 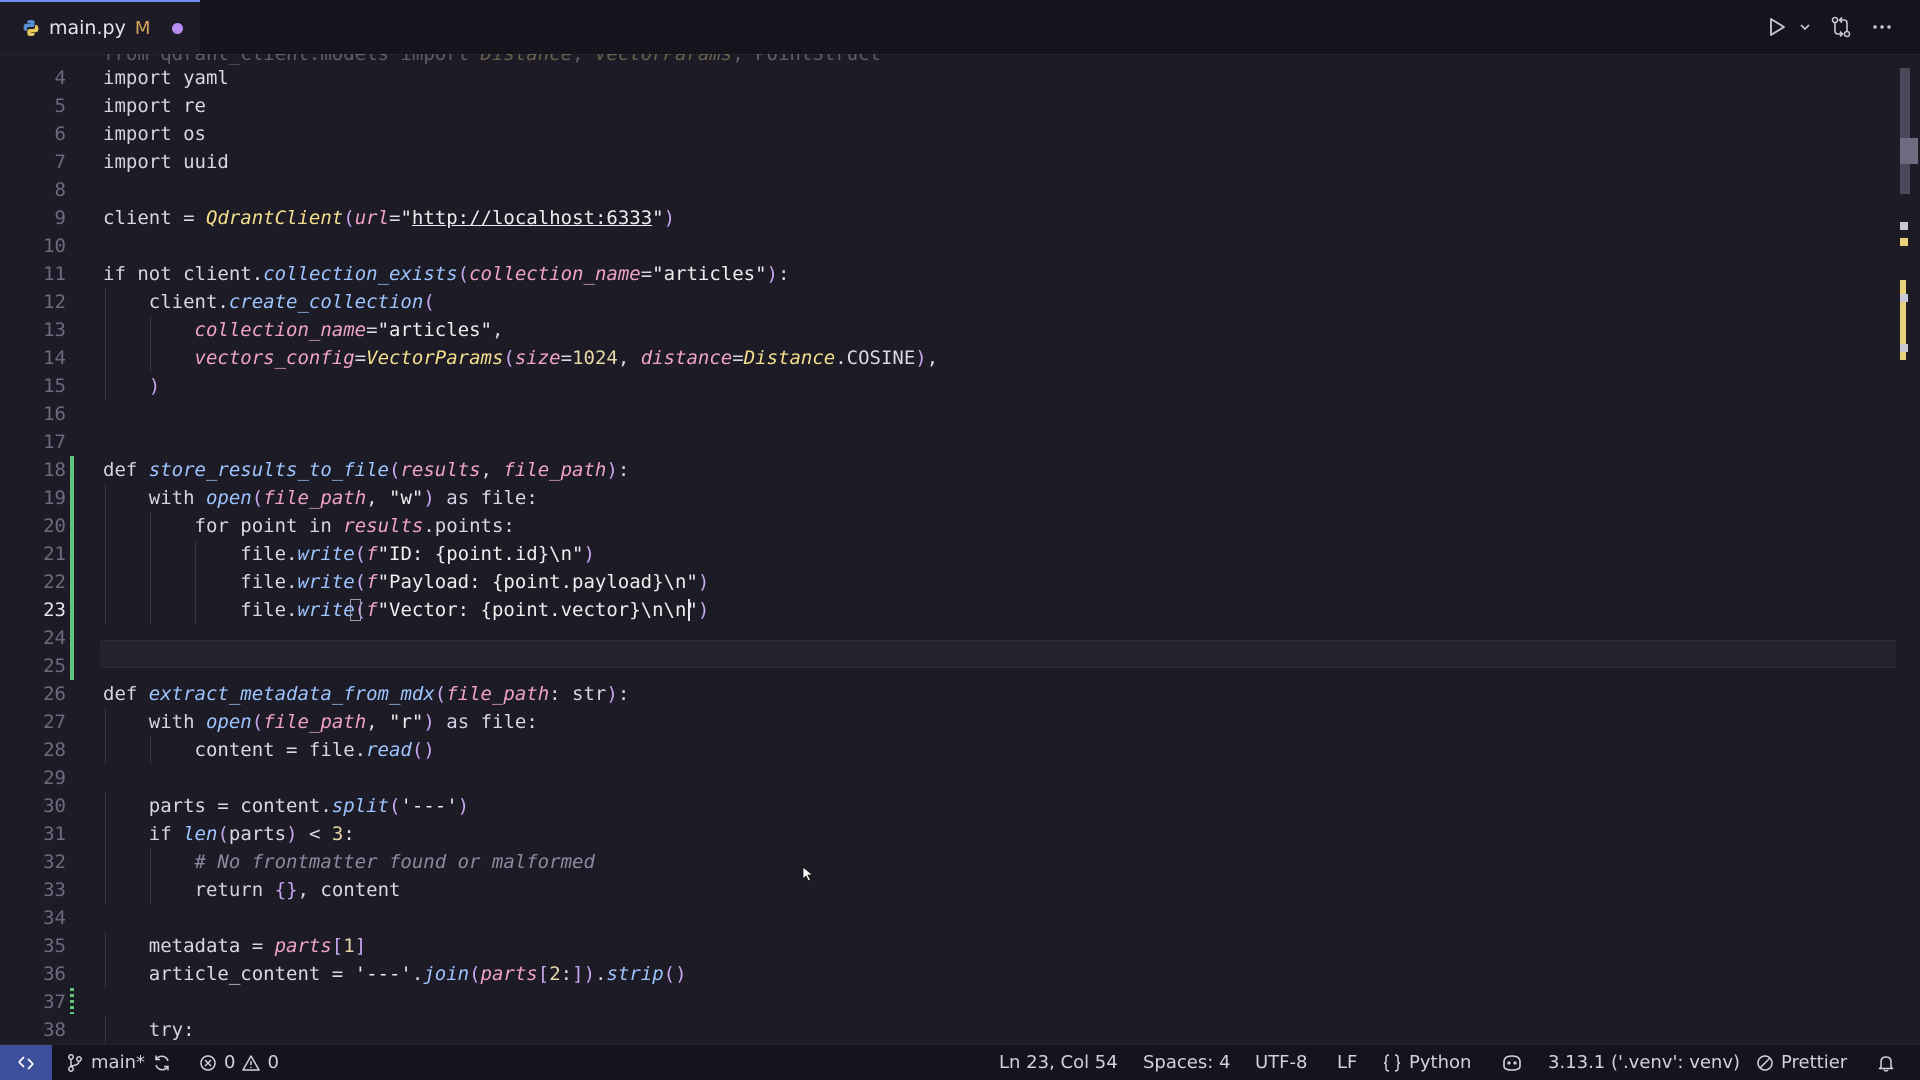 What do you see at coordinates (149, 1030) in the screenshot?
I see `code-line: try:` at bounding box center [149, 1030].